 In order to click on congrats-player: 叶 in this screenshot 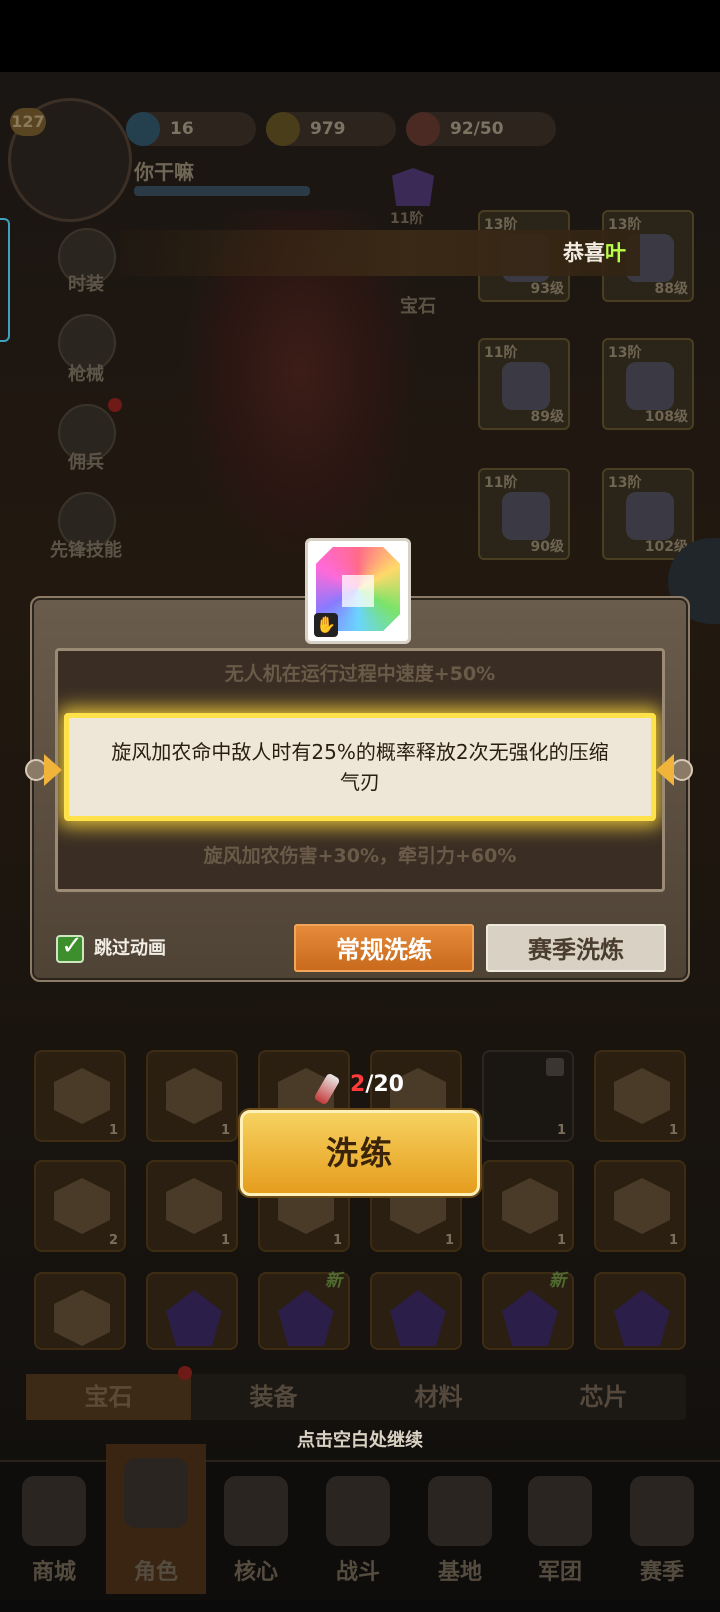, I will do `click(615, 253)`.